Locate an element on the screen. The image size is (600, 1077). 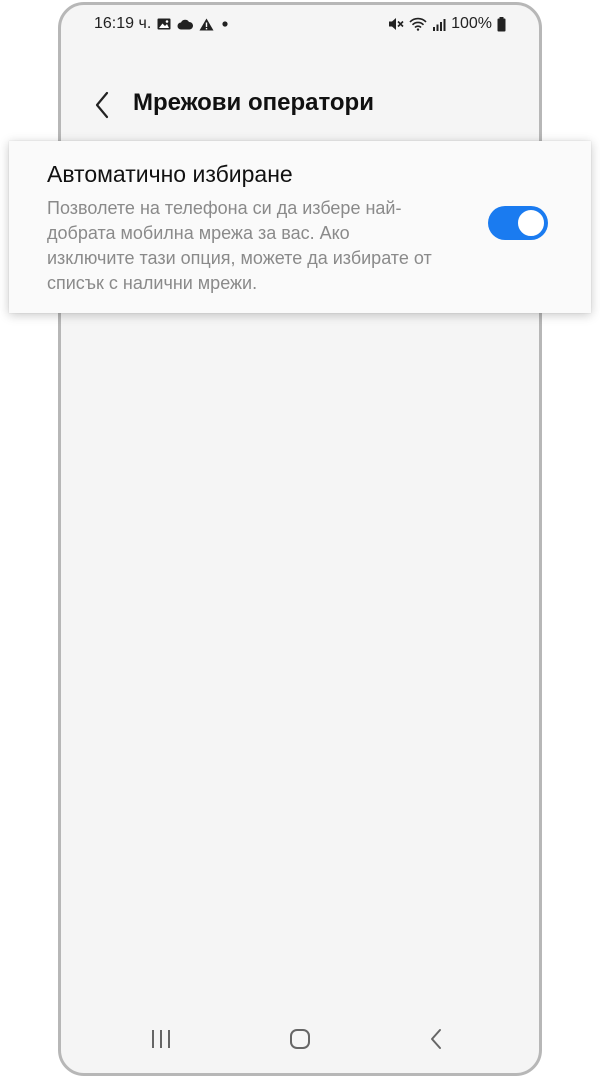
dot-icon is located at coordinates (225, 24).